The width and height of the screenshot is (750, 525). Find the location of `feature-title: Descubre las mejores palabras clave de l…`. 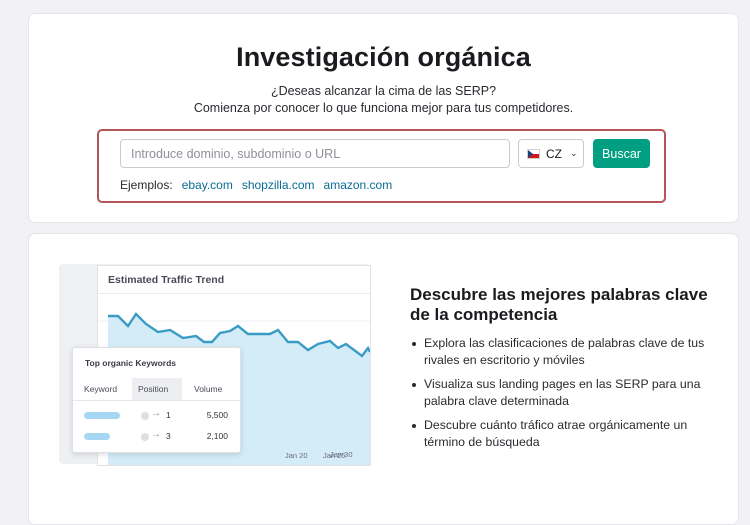

feature-title: Descubre las mejores palabras clave de l… is located at coordinates (559, 304).